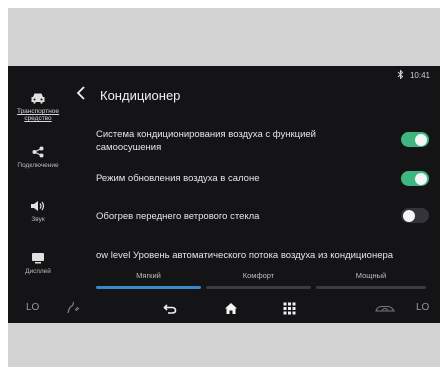  What do you see at coordinates (224, 345) in the screenshot?
I see `device-bezel-bottom` at bounding box center [224, 345].